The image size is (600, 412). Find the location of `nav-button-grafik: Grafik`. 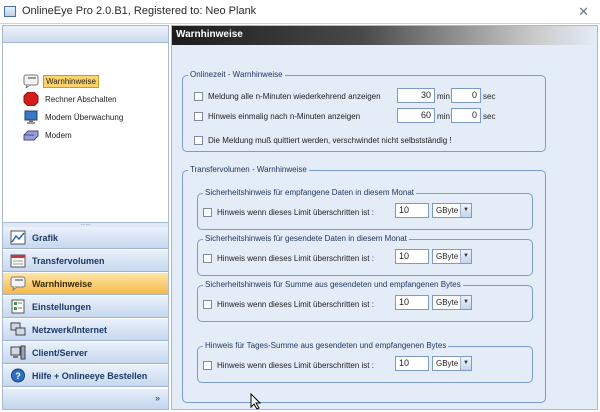

nav-button-grafik: Grafik is located at coordinates (85, 238).